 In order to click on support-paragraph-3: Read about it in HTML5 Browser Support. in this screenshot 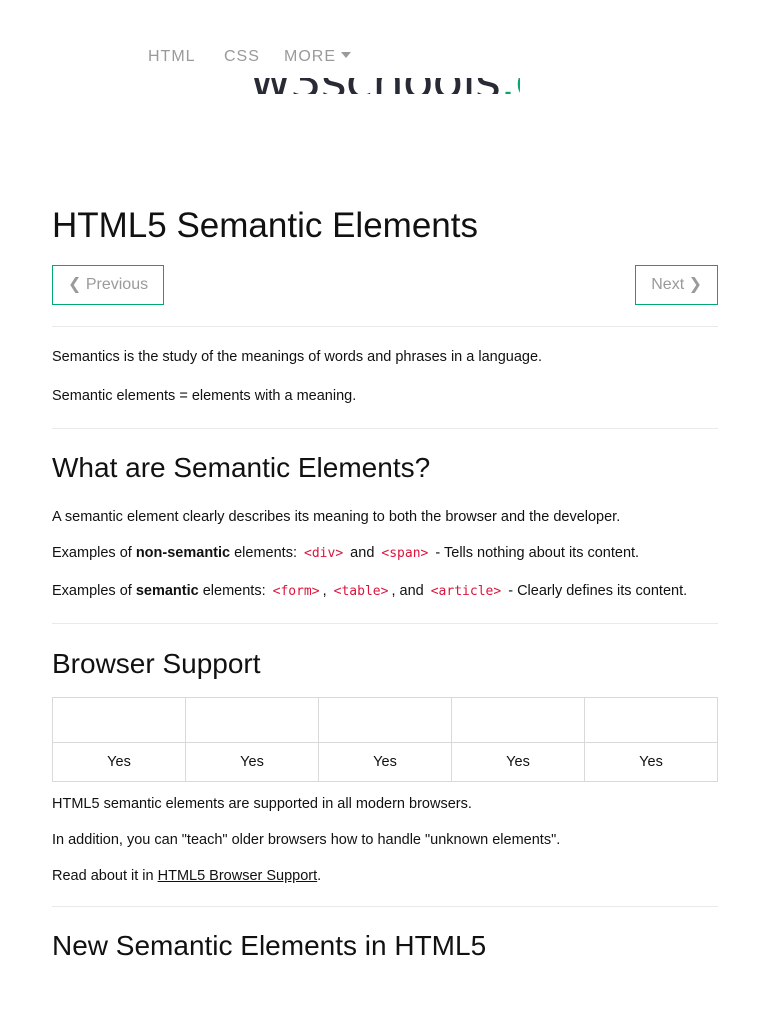, I will do `click(186, 876)`.